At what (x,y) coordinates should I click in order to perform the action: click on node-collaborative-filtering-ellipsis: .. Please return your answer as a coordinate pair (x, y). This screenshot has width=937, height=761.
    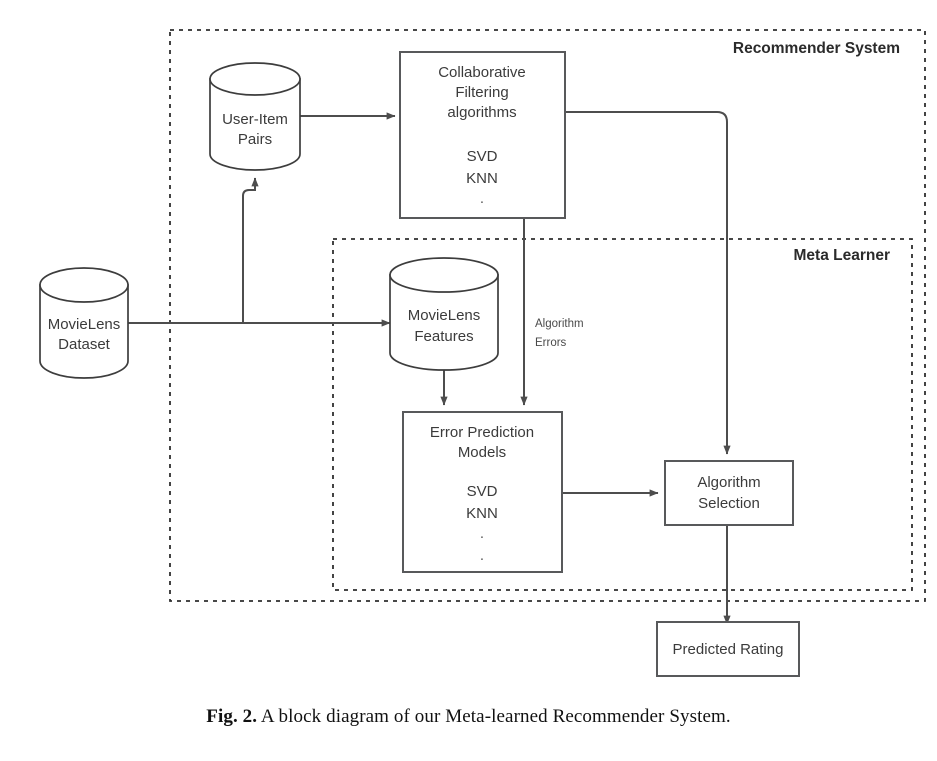
    Looking at the image, I should click on (482, 198).